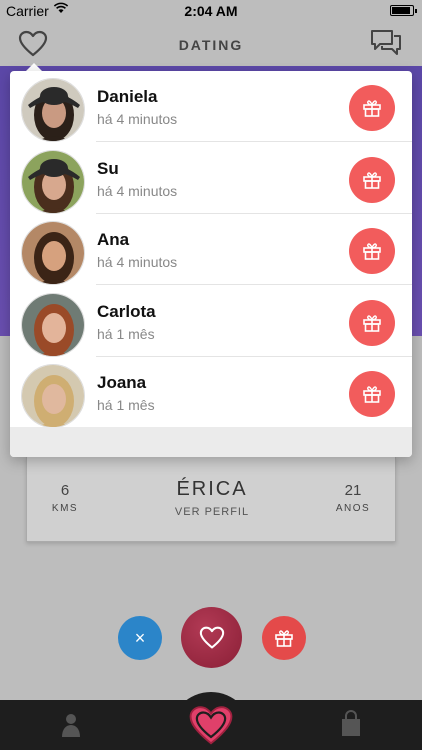 Image resolution: width=422 pixels, height=750 pixels. What do you see at coordinates (108, 168) in the screenshot?
I see `notification-name: Su` at bounding box center [108, 168].